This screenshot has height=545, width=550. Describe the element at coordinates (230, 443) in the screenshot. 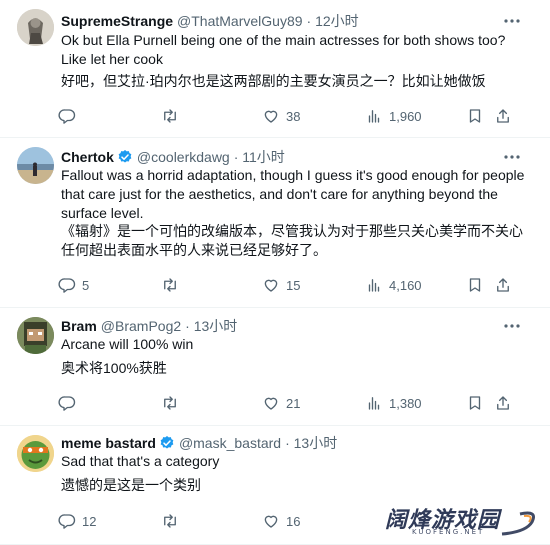

I see `user-handle: @mask_bastard` at that location.